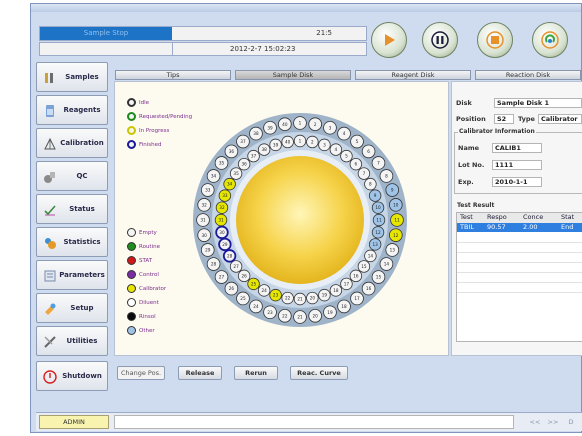 The width and height of the screenshot is (582, 436). I want to click on stop-icon, so click(495, 40).